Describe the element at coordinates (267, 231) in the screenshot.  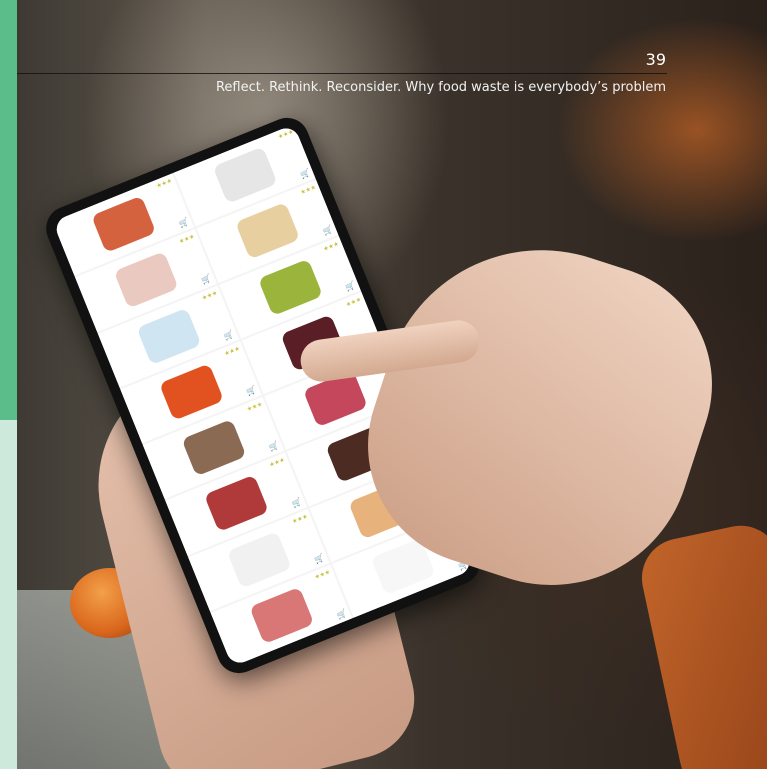
I see `cheese-icon` at that location.